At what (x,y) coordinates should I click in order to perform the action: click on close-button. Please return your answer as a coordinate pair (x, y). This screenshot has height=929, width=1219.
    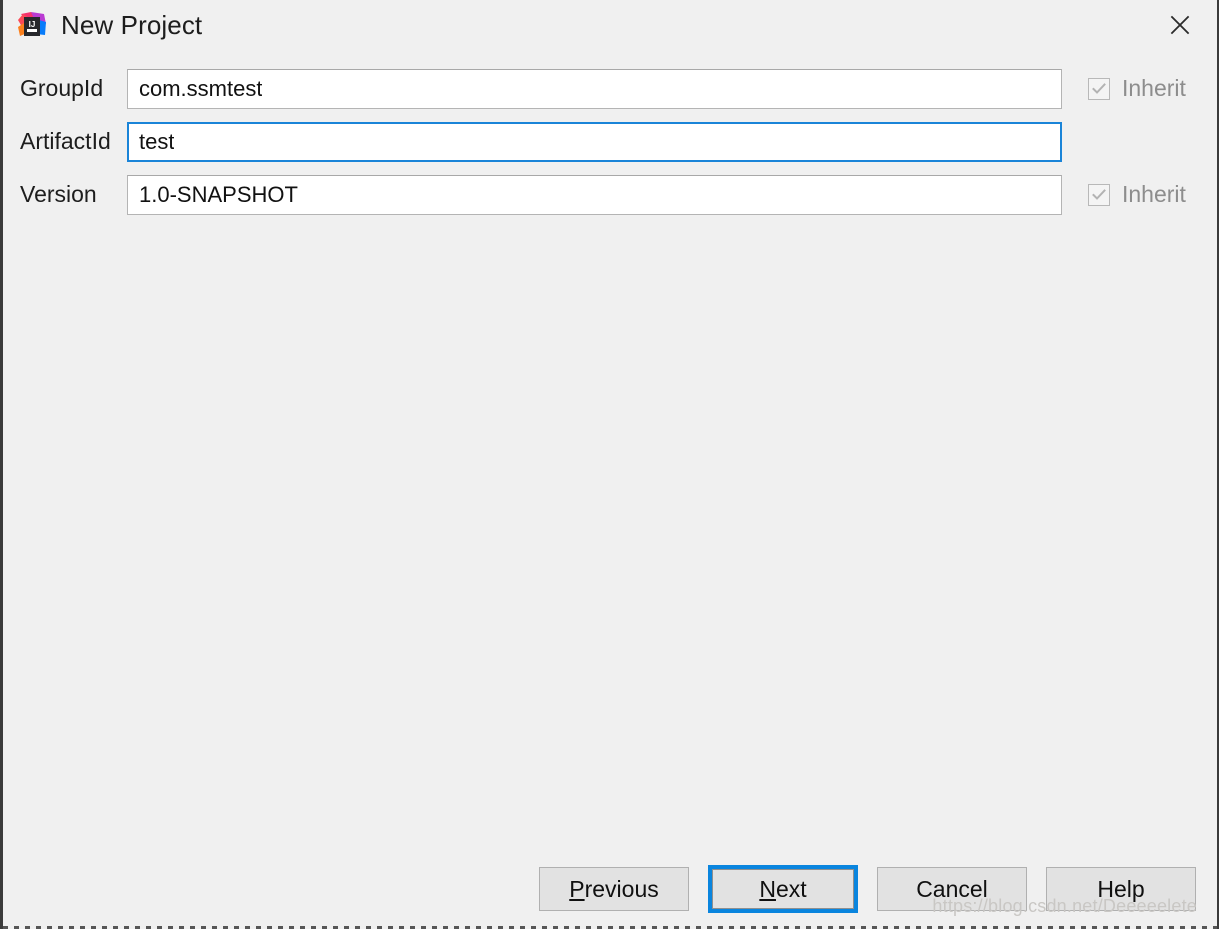
    Looking at the image, I should click on (1180, 25).